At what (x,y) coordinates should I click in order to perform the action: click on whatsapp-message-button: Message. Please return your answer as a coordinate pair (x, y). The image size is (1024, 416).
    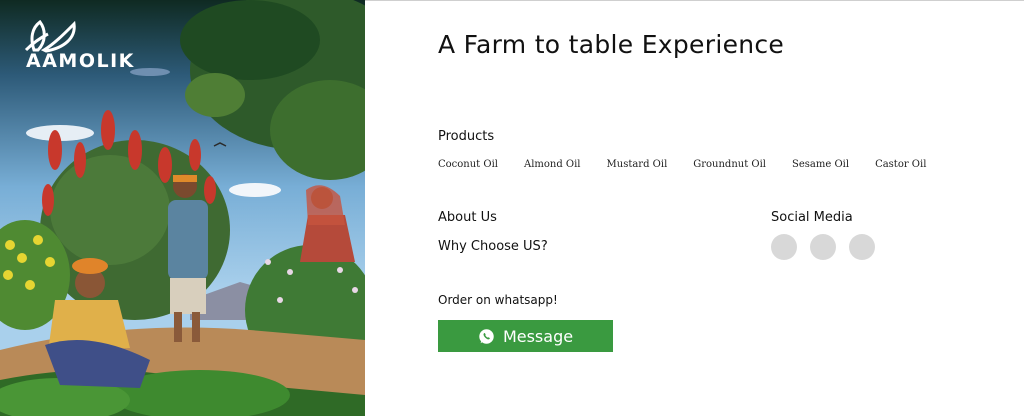
    Looking at the image, I should click on (525, 336).